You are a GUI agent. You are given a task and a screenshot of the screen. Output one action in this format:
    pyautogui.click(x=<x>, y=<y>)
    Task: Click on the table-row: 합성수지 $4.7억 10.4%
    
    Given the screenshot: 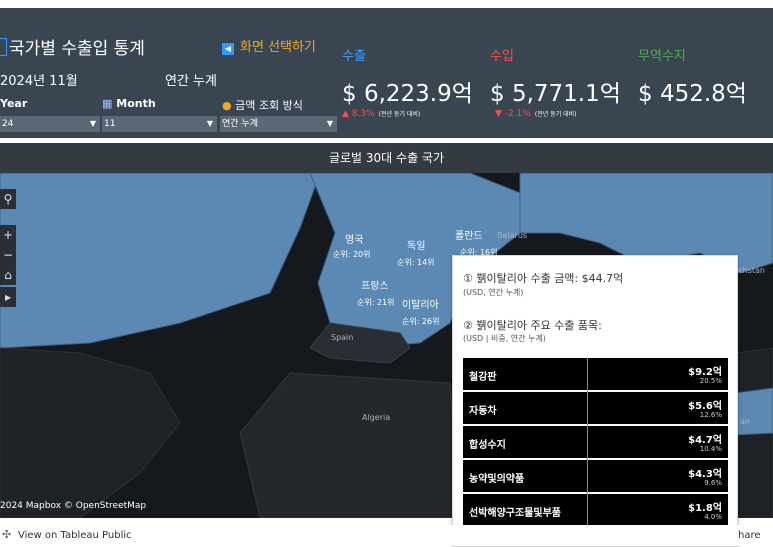 What is the action you would take?
    pyautogui.click(x=595, y=443)
    